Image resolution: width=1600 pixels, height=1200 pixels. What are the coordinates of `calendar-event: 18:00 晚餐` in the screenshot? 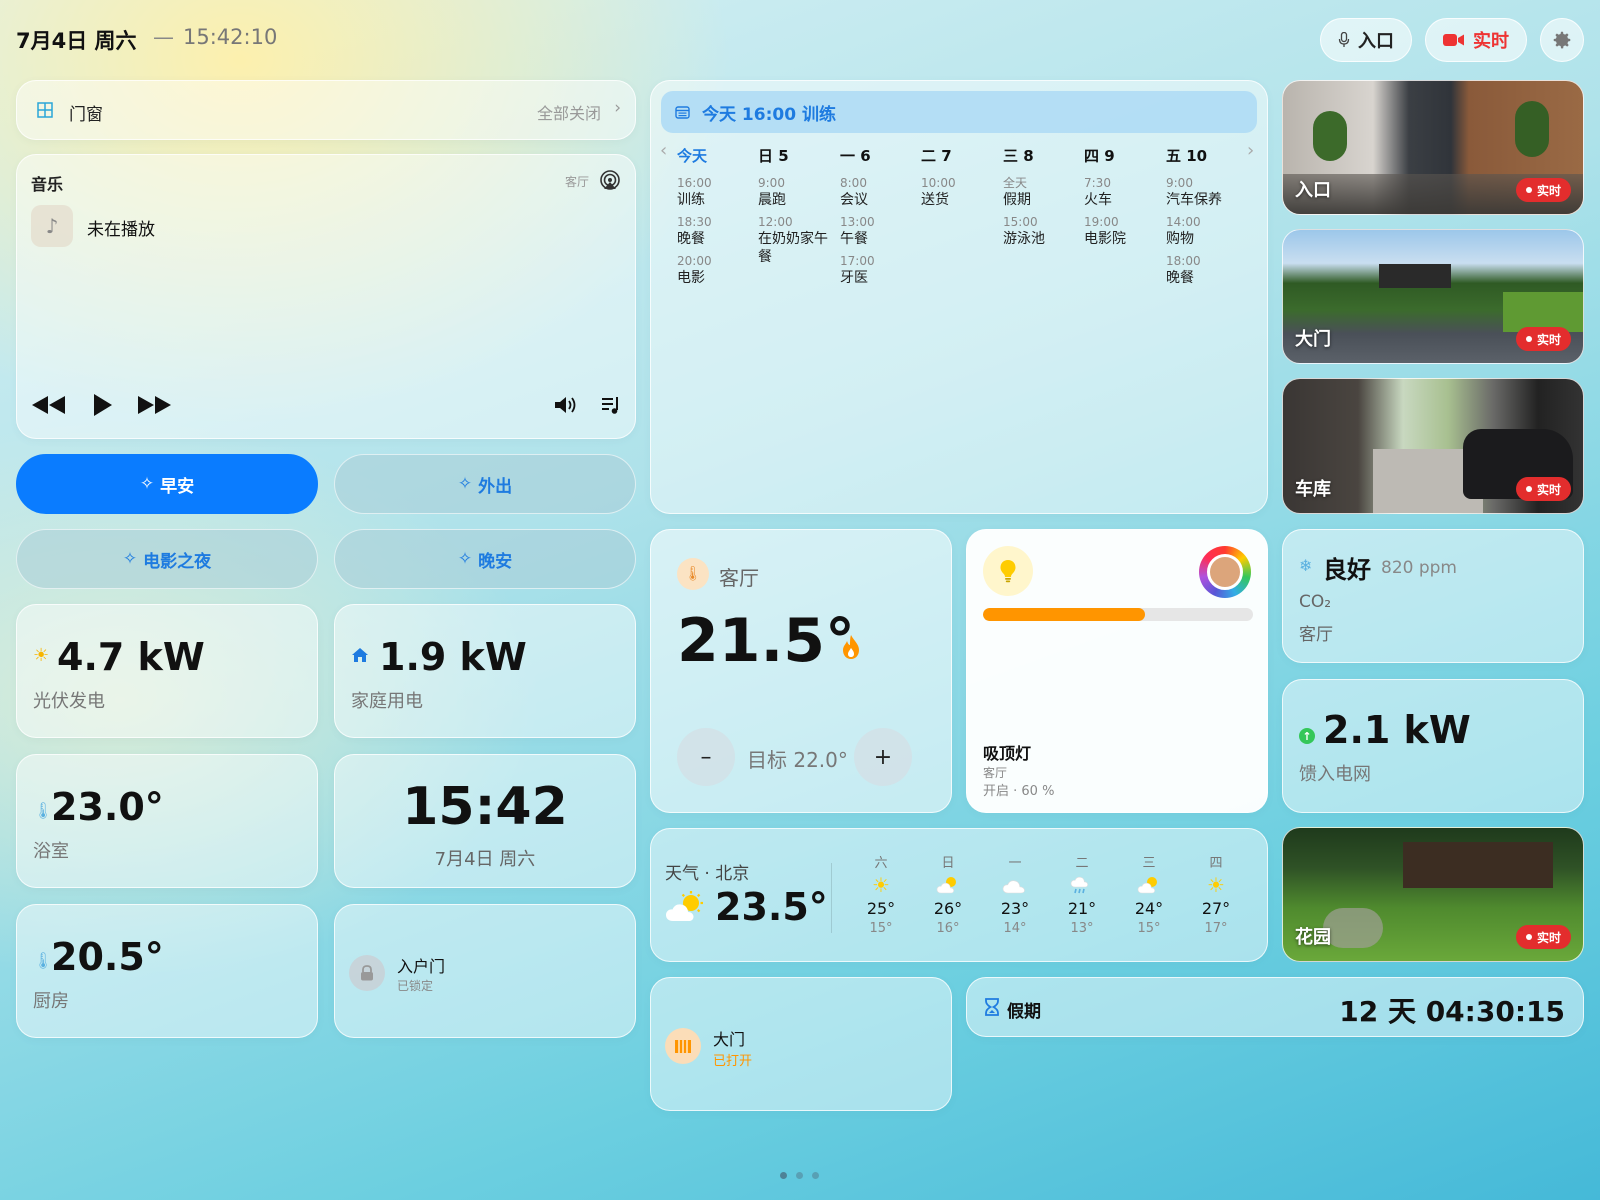 It's located at (1206, 270).